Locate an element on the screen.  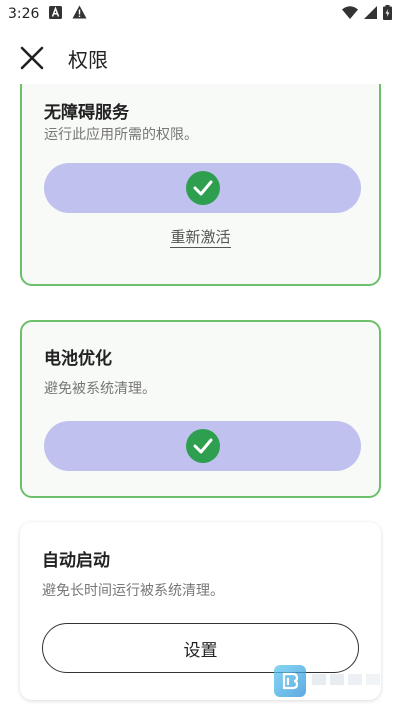
battery-title: 电池优化 is located at coordinates (78, 359).